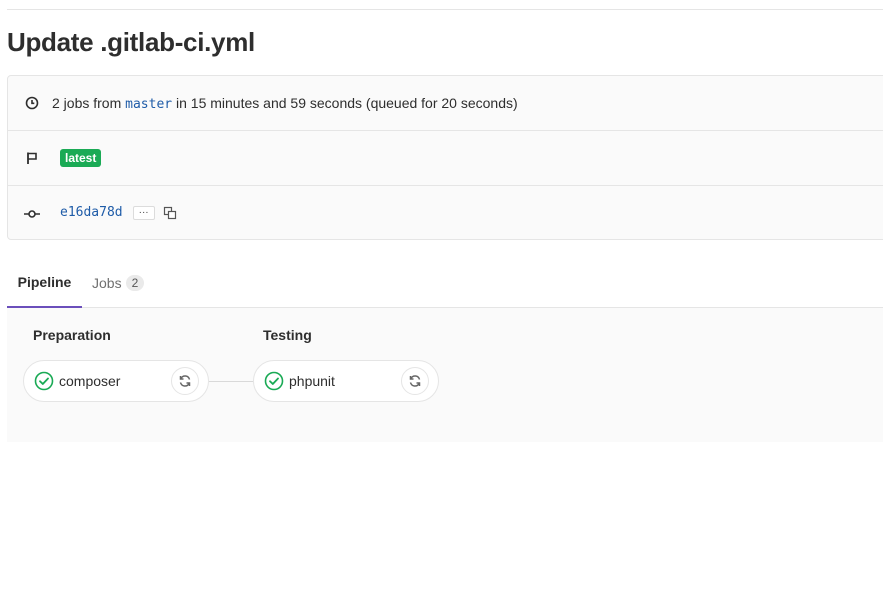 Image resolution: width=883 pixels, height=594 pixels. I want to click on stage-title-testing: Testing, so click(287, 335).